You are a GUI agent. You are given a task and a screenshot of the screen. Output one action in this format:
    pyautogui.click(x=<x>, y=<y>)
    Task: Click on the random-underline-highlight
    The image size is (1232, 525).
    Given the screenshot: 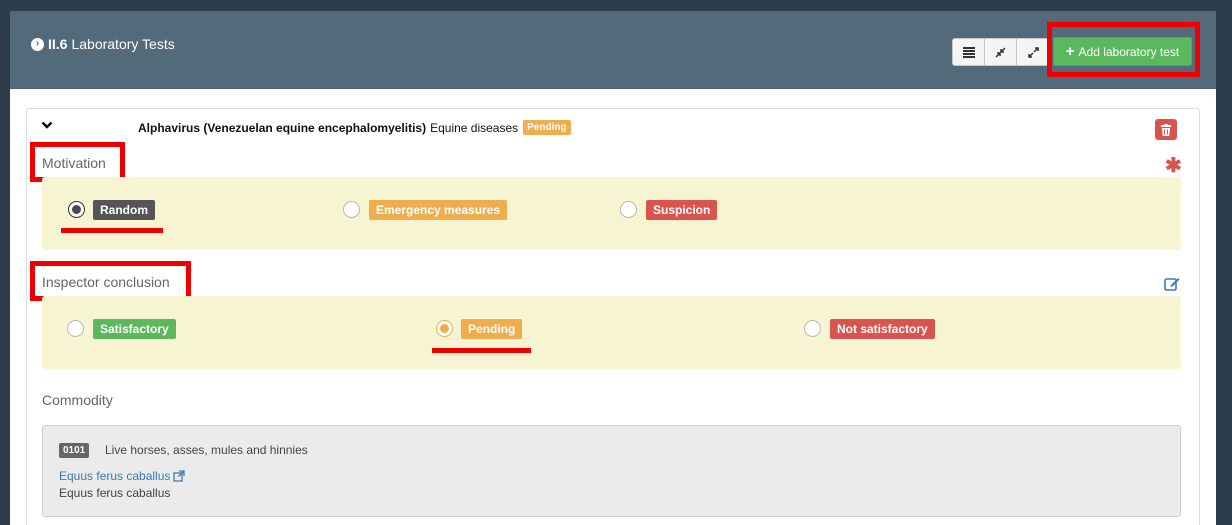 What is the action you would take?
    pyautogui.click(x=112, y=230)
    